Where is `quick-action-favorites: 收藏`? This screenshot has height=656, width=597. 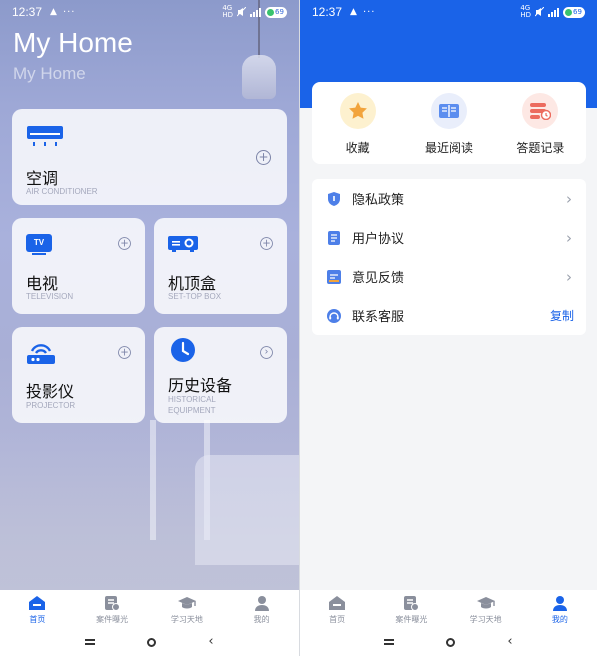 quick-action-favorites: 收藏 is located at coordinates (357, 123).